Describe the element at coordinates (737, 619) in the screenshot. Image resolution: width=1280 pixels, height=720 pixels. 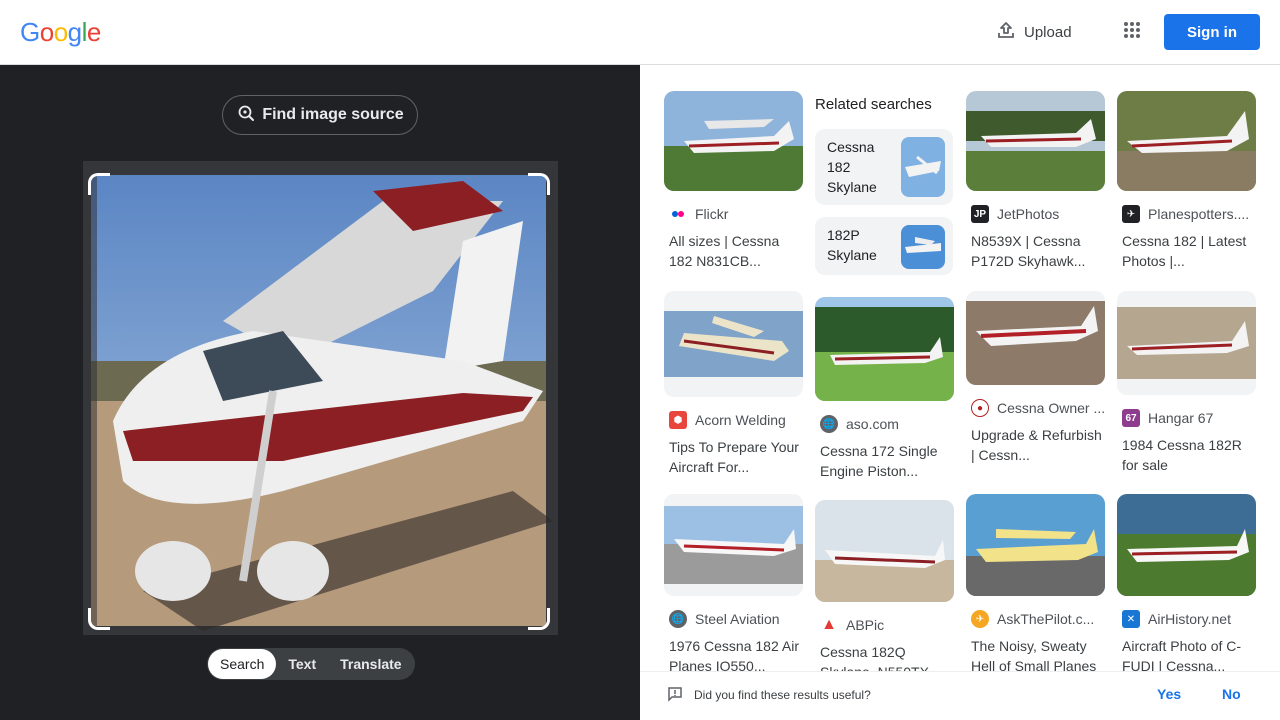
I see `result-source-label: Steel Aviation` at that location.